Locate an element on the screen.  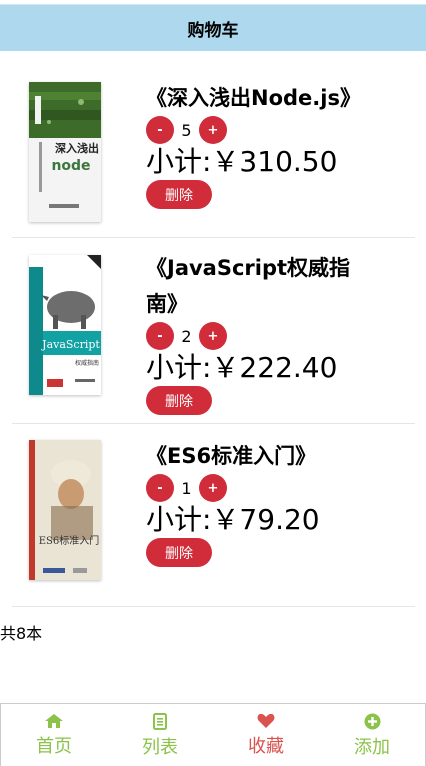
tab-label: 列表 is located at coordinates (160, 747).